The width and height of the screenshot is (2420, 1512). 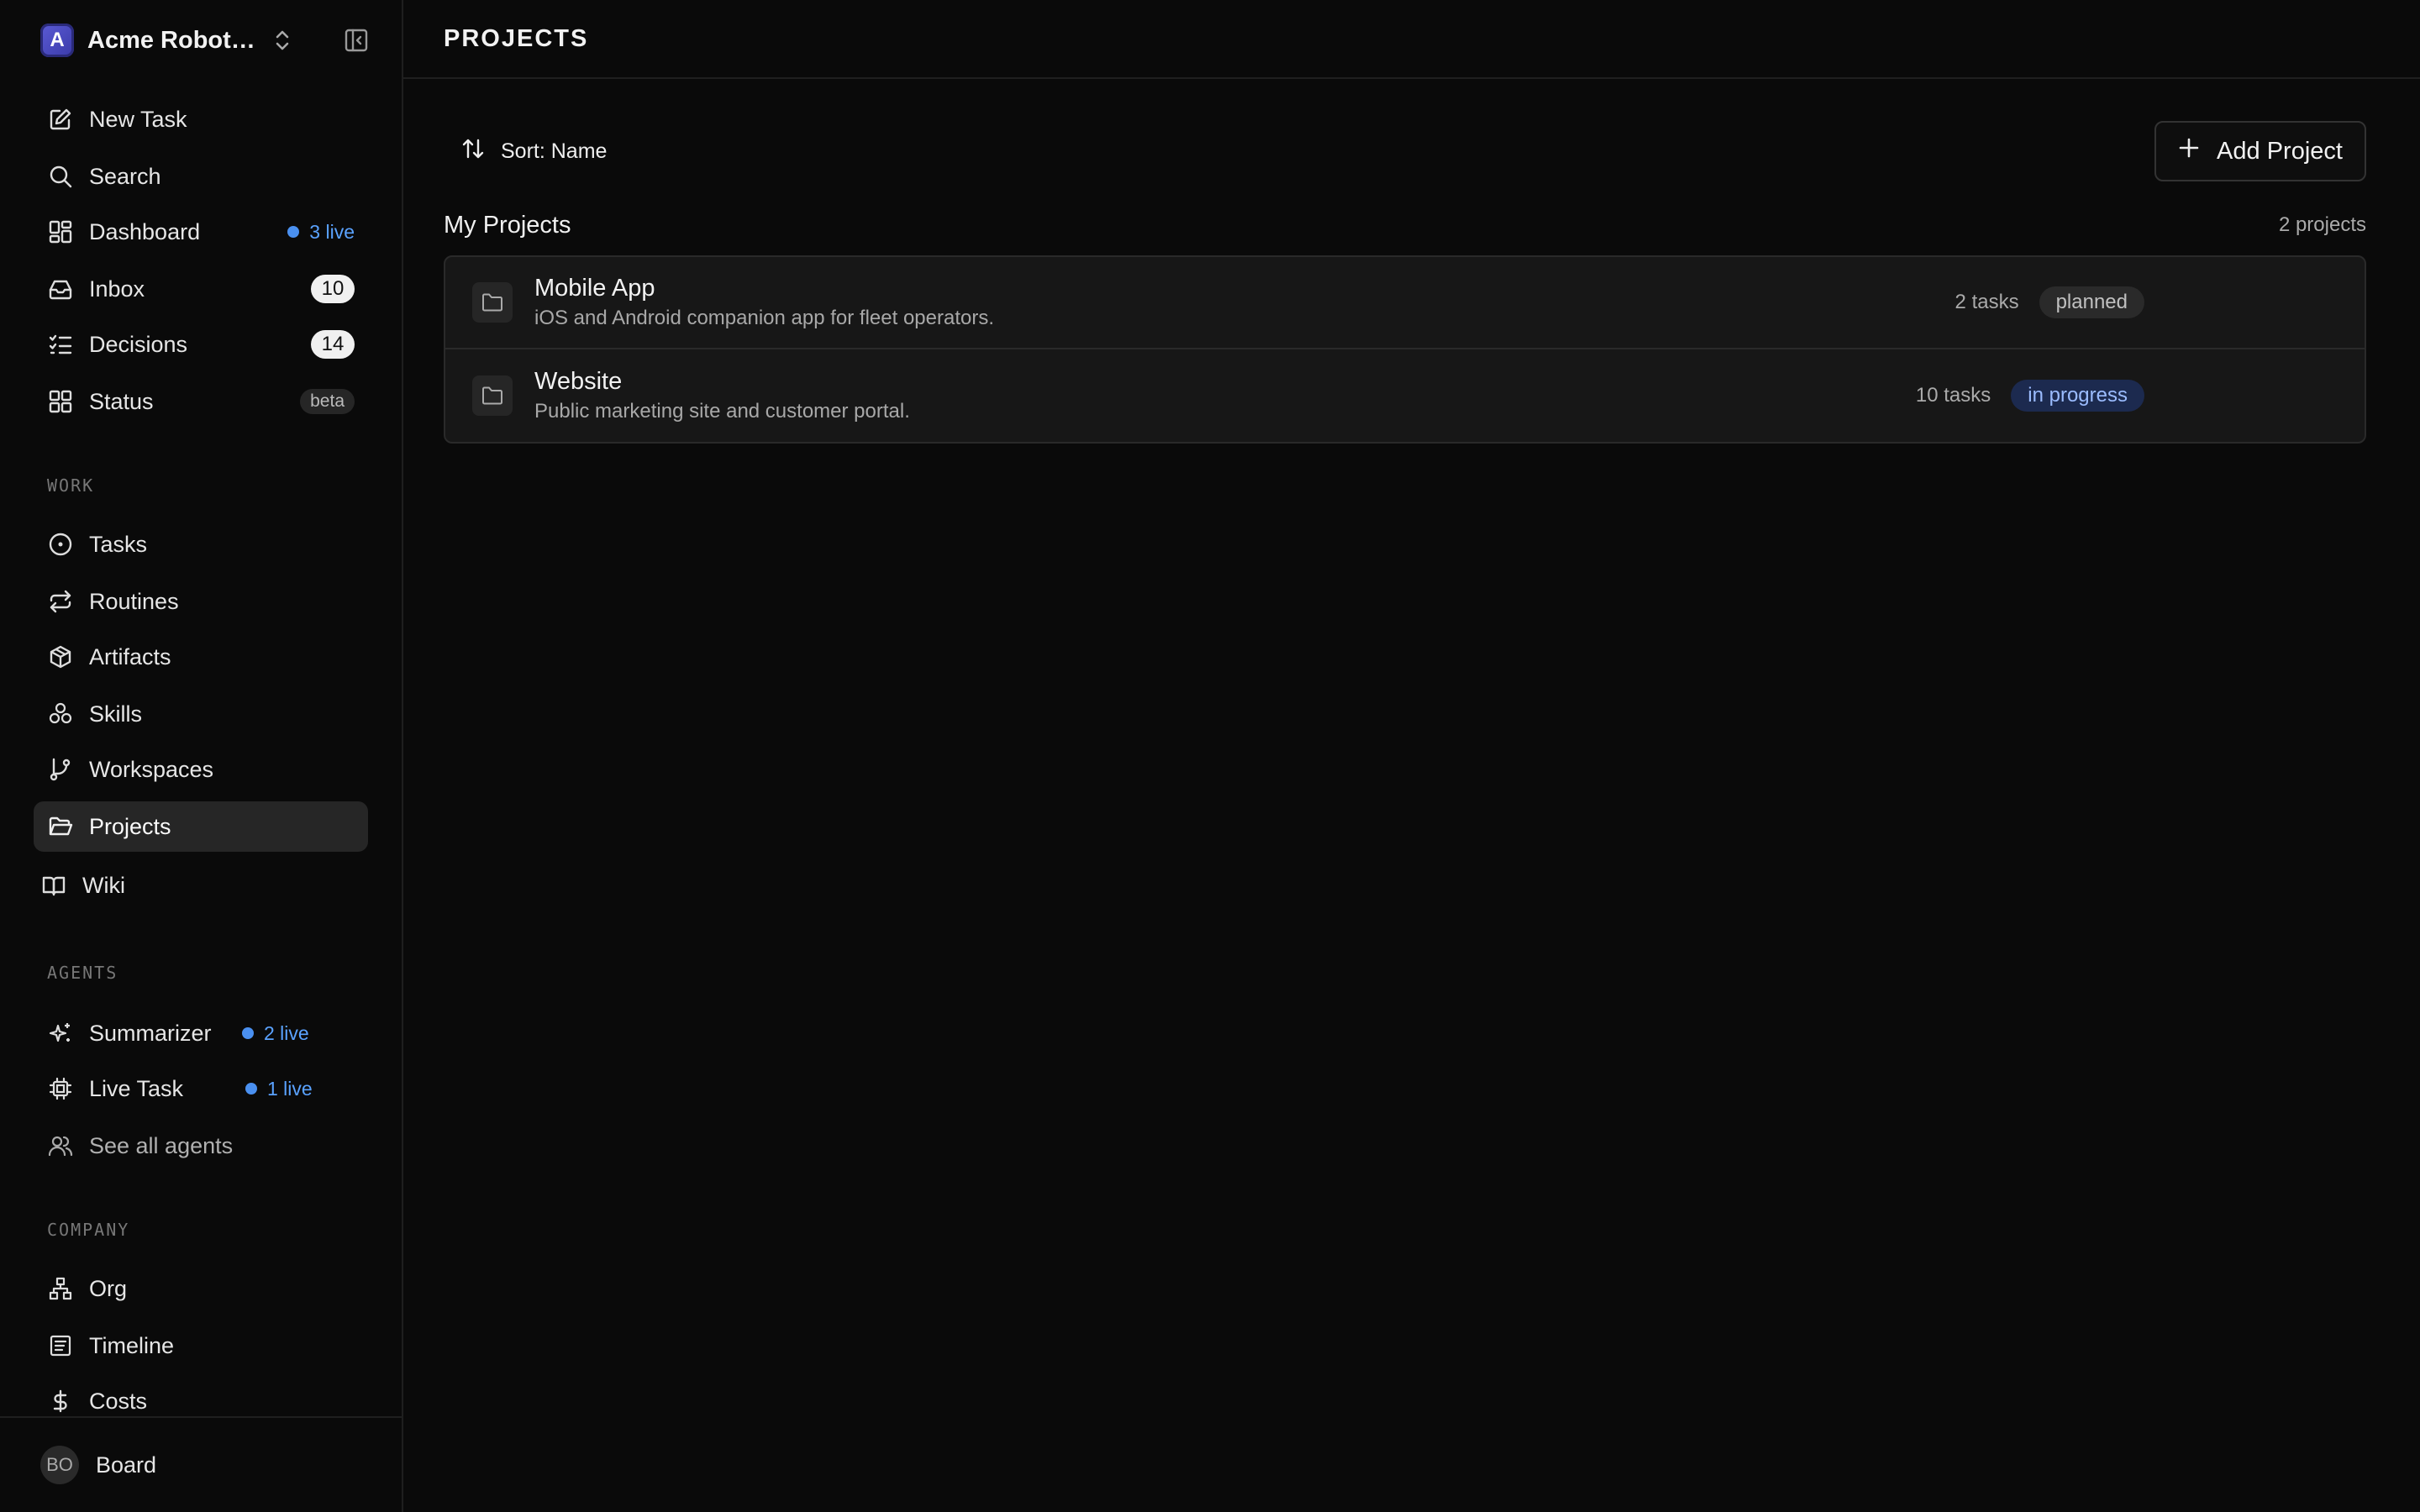 I want to click on plus-icon, so click(x=2189, y=151).